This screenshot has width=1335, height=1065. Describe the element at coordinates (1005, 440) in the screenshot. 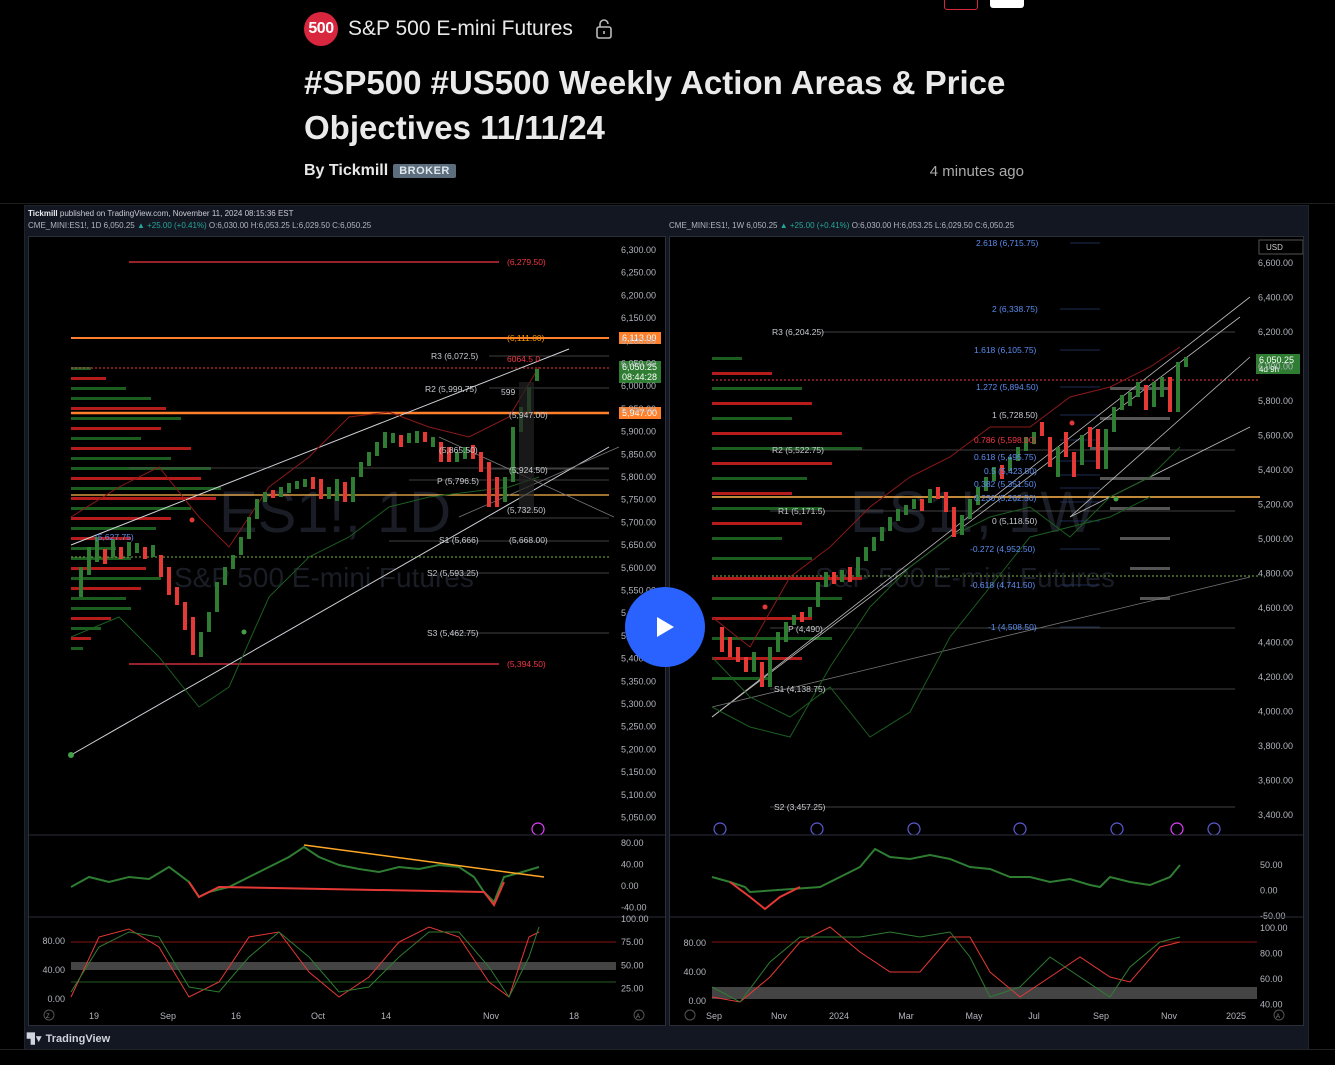

I see `svg-text: 0.786 (5,598.00)` at that location.